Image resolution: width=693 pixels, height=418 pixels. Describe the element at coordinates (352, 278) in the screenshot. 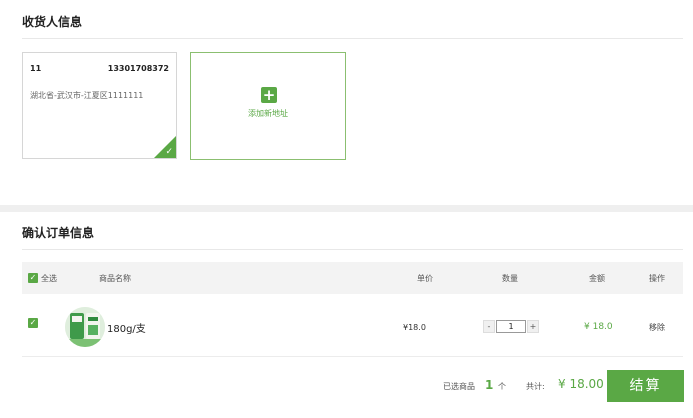

I see `table-header: ✓ 全选 商品名称 单价 数量 金额 操作` at that location.